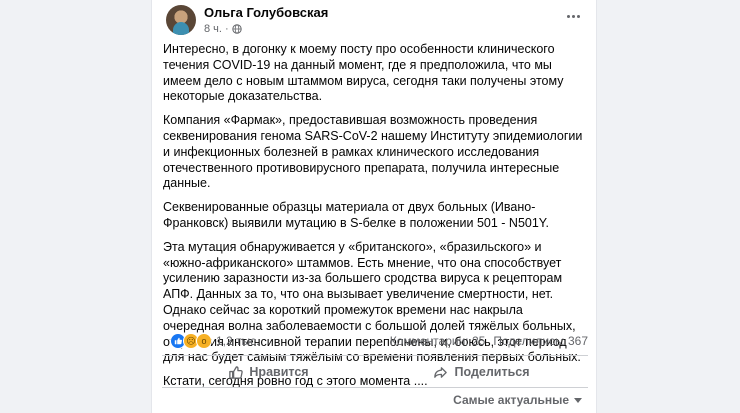 This screenshot has width=740, height=413. What do you see at coordinates (279, 372) in the screenshot?
I see `like-label: Нравится` at bounding box center [279, 372].